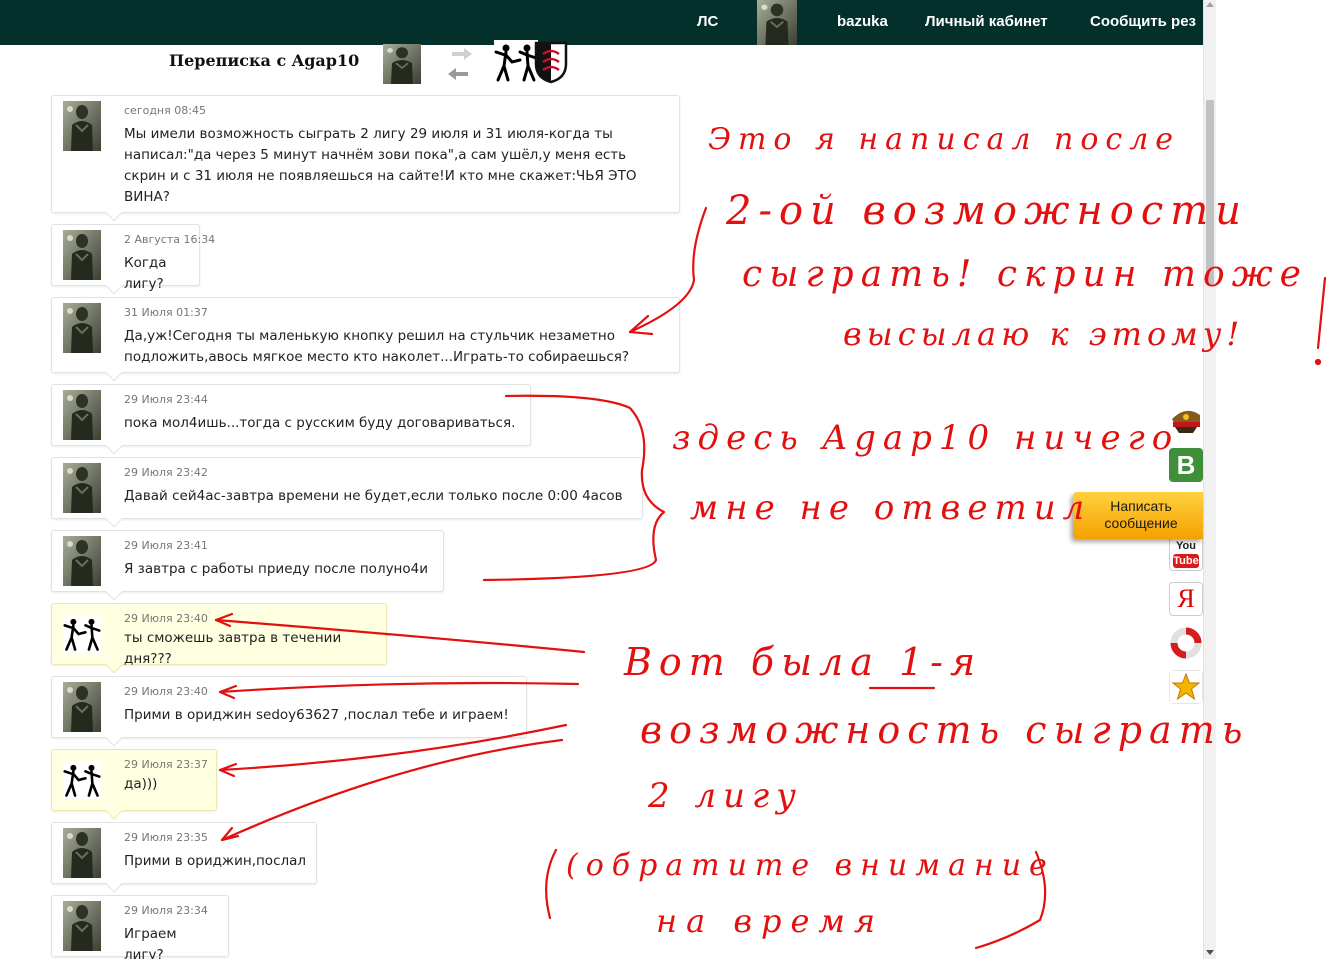  Describe the element at coordinates (891, 508) in the screenshot. I see `annotation-note2-line2: мне не ответил` at that location.